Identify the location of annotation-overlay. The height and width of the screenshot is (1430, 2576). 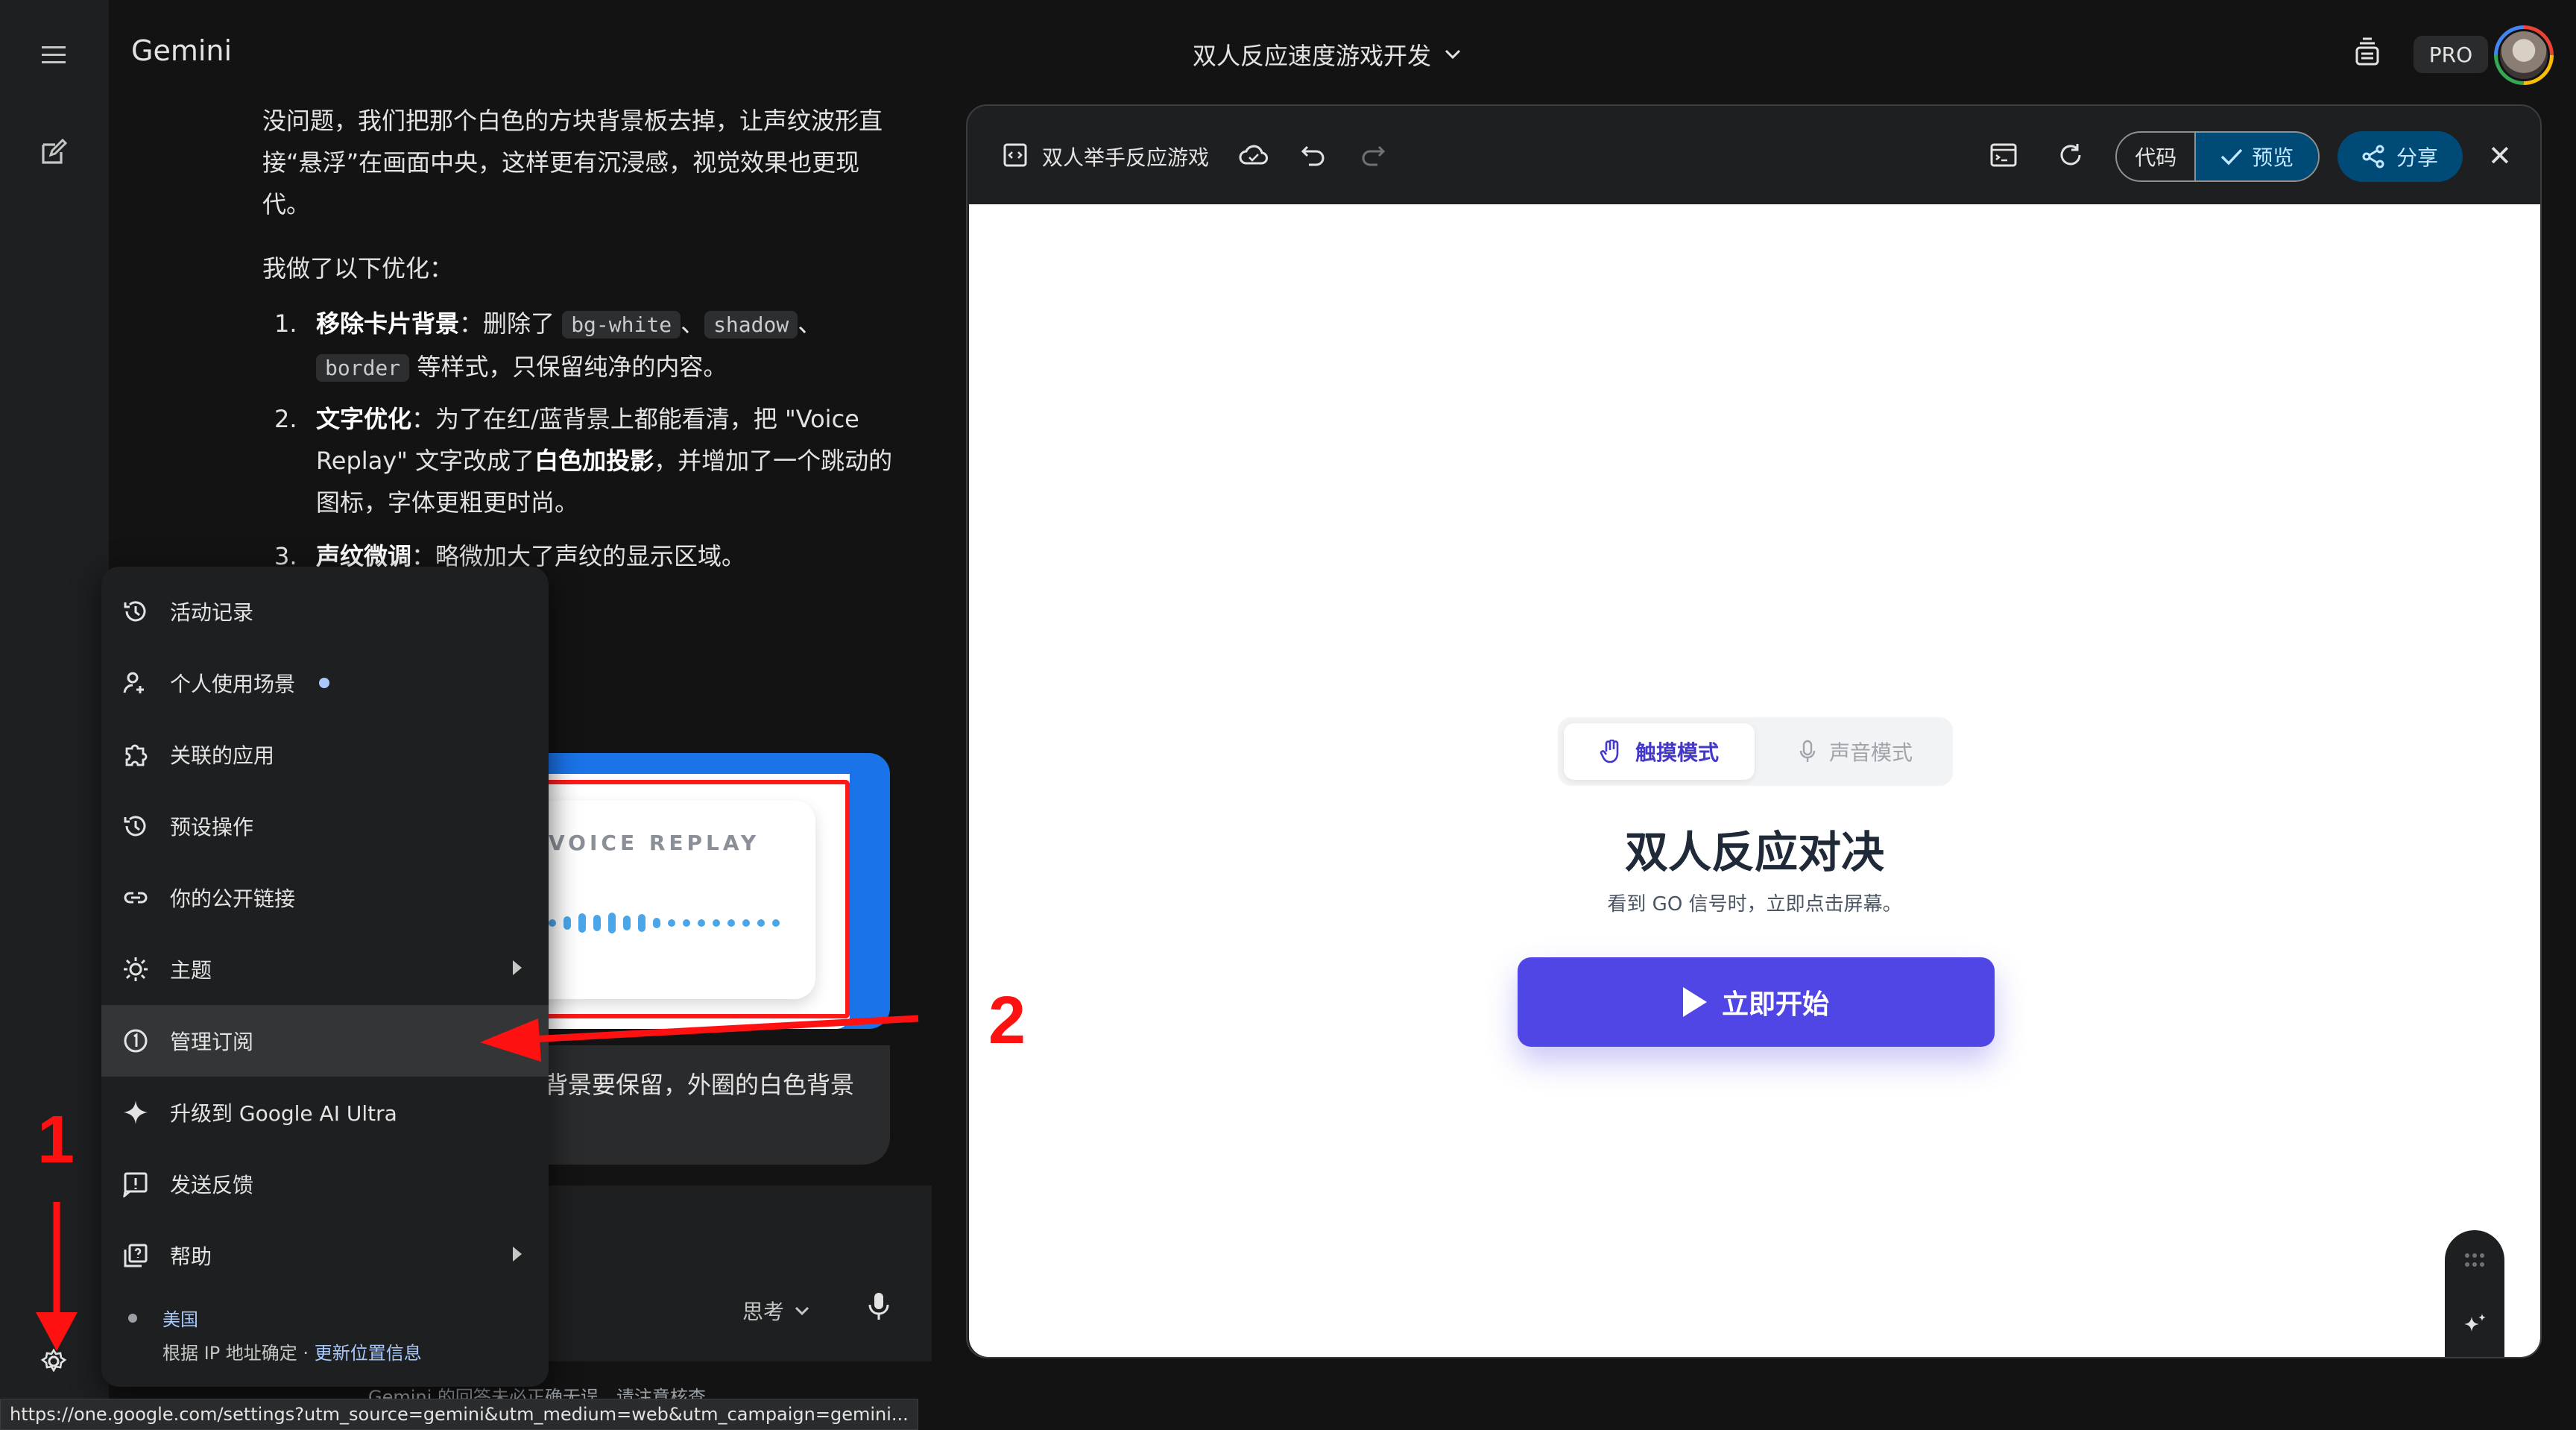
(477, 1183).